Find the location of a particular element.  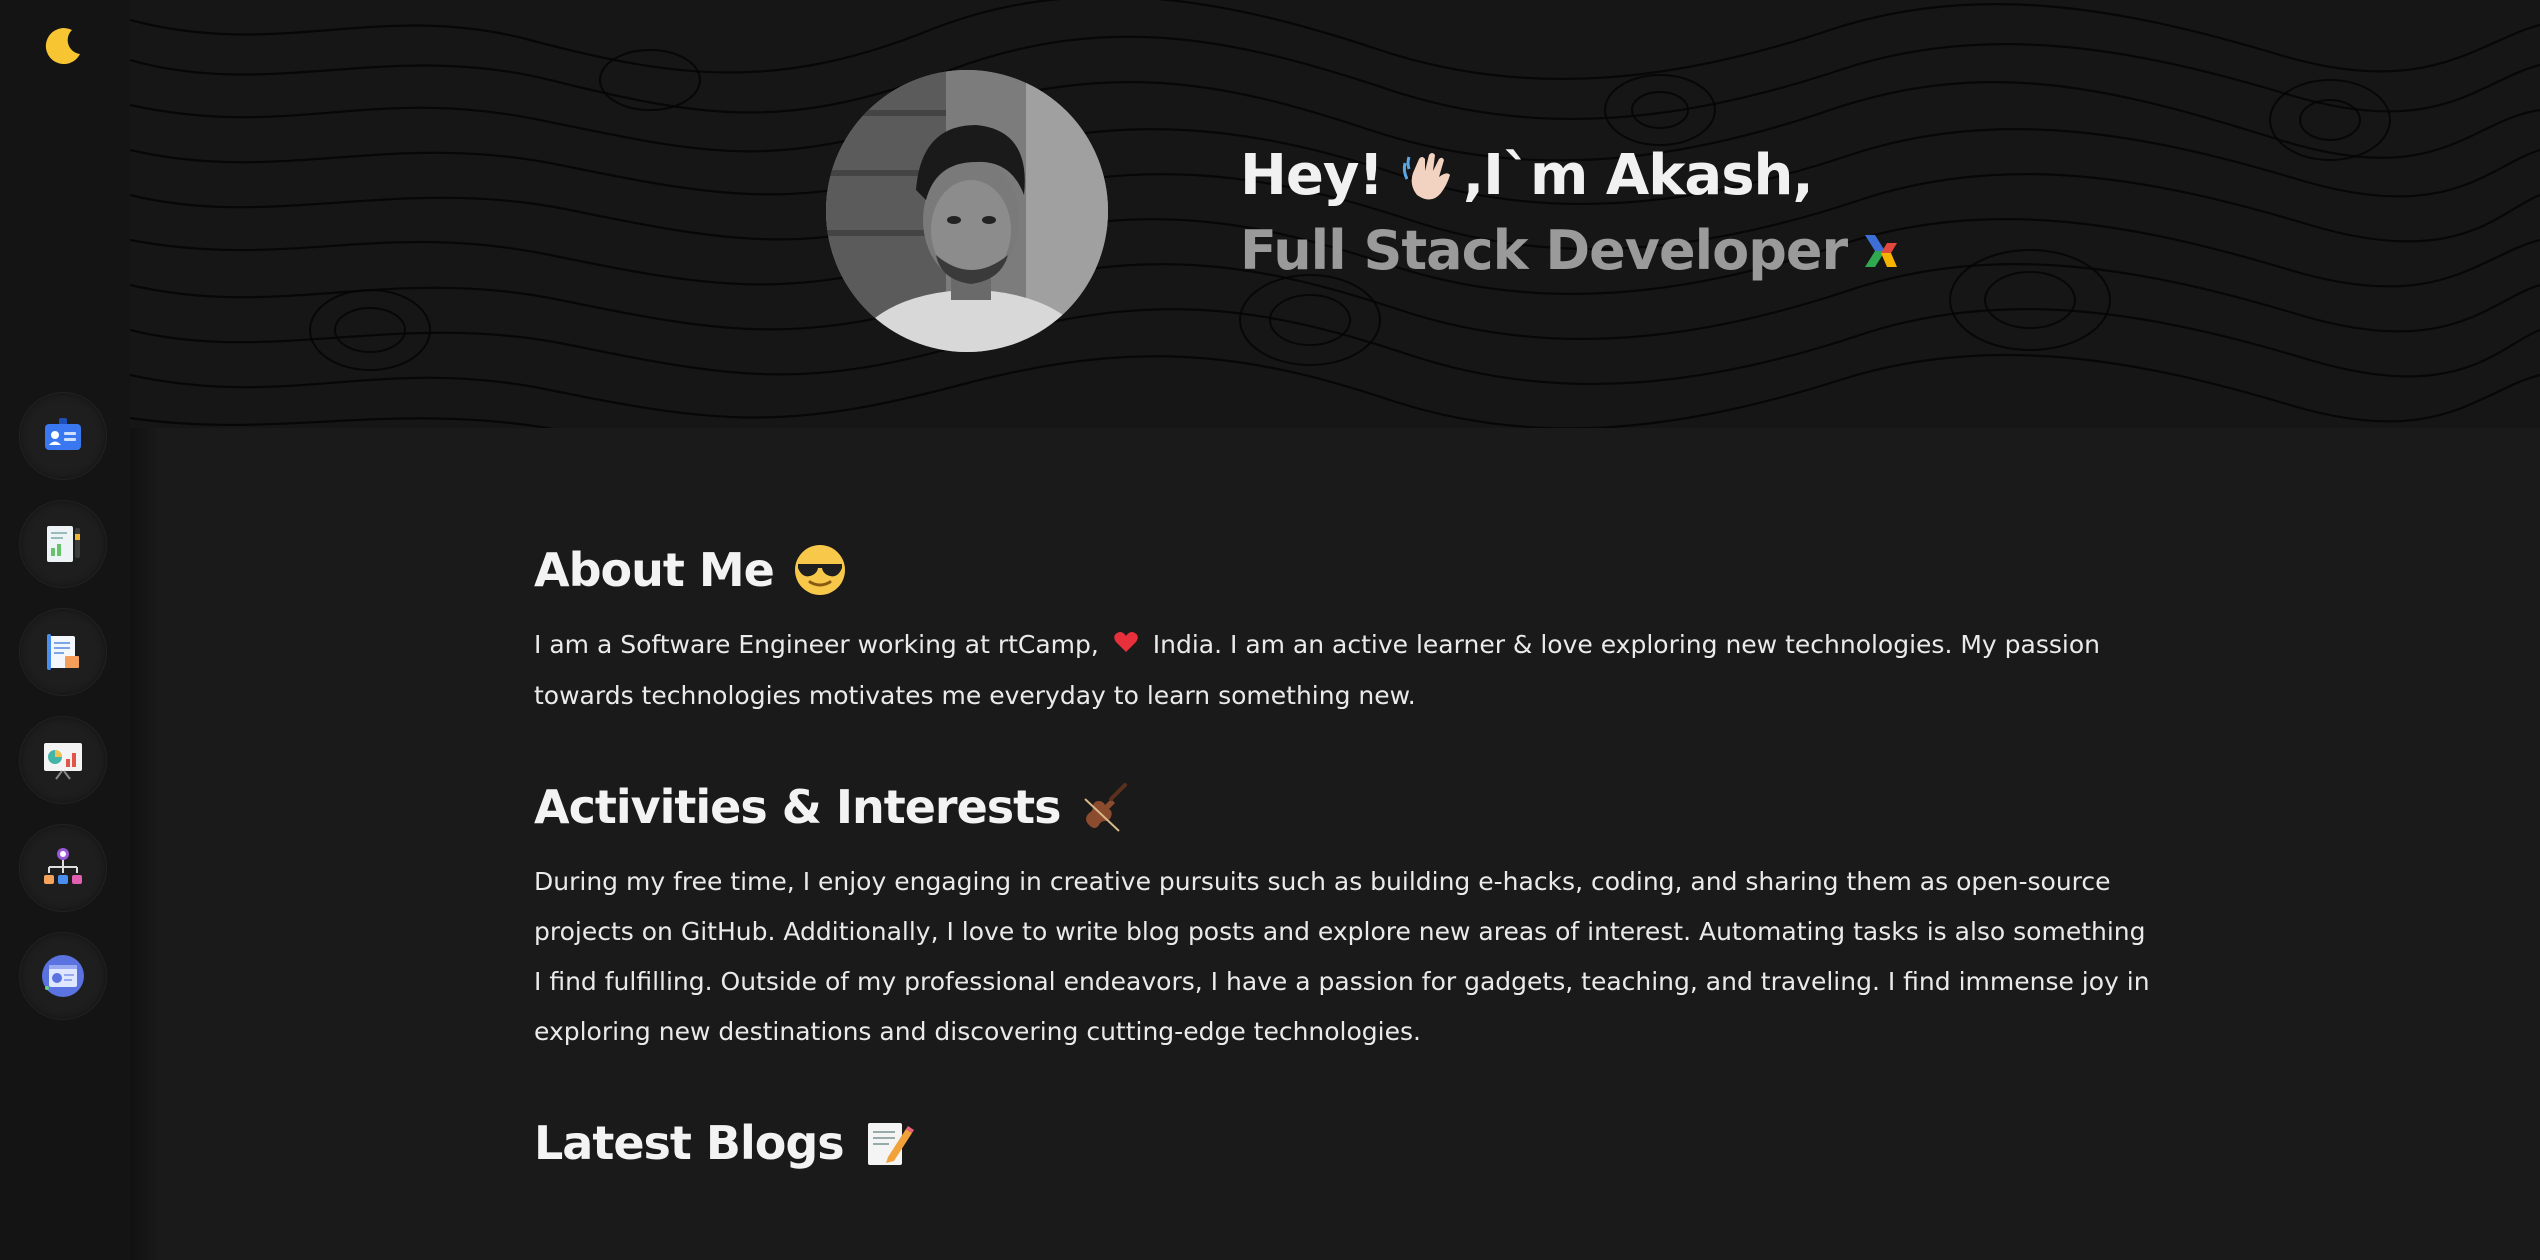

activities-title: Activities & Interests is located at coordinates (798, 807).